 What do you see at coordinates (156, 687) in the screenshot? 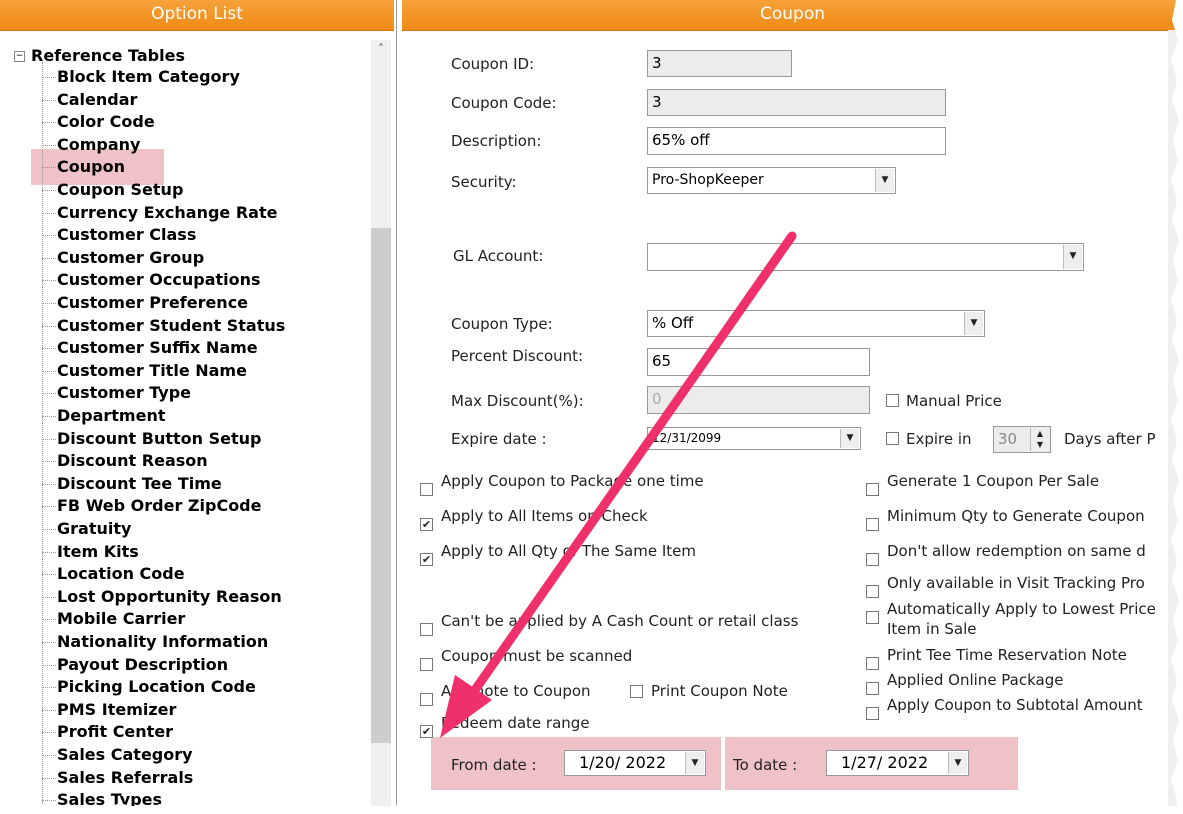
I see `tree-item: Picking Location Code` at bounding box center [156, 687].